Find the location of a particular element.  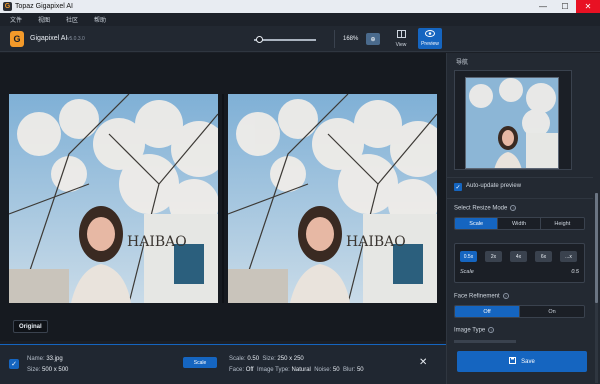

menu-help: 帮助 is located at coordinates (100, 19).